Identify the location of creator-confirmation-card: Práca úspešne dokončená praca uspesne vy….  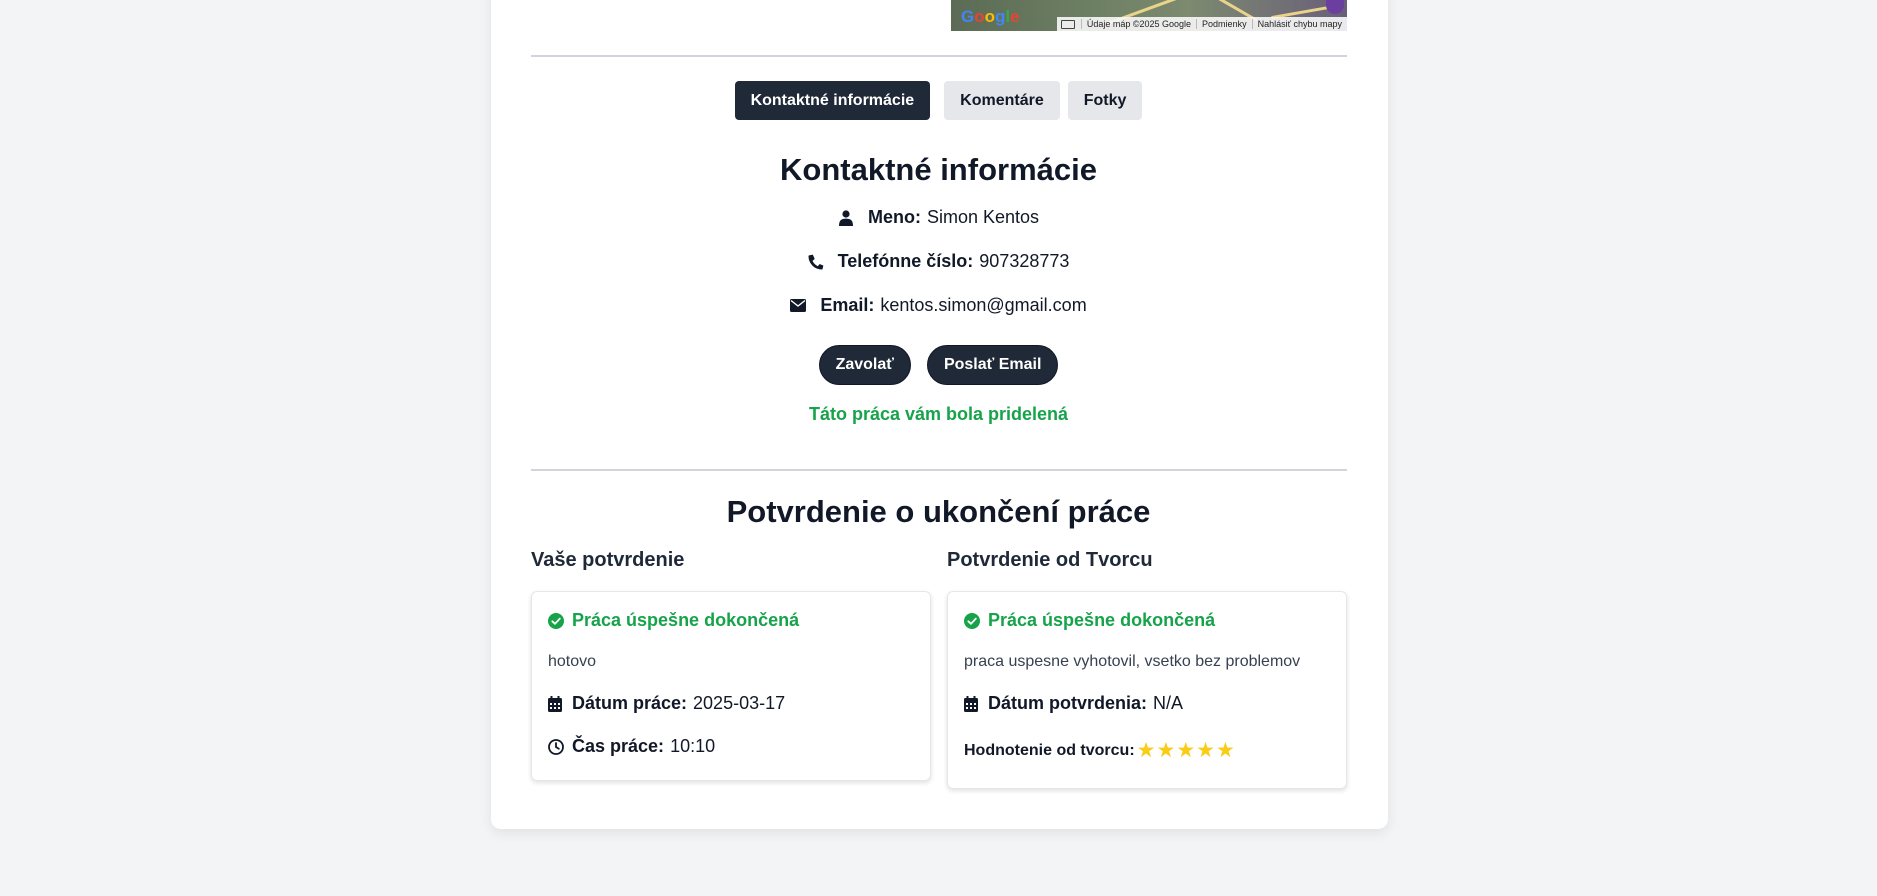
(1147, 690).